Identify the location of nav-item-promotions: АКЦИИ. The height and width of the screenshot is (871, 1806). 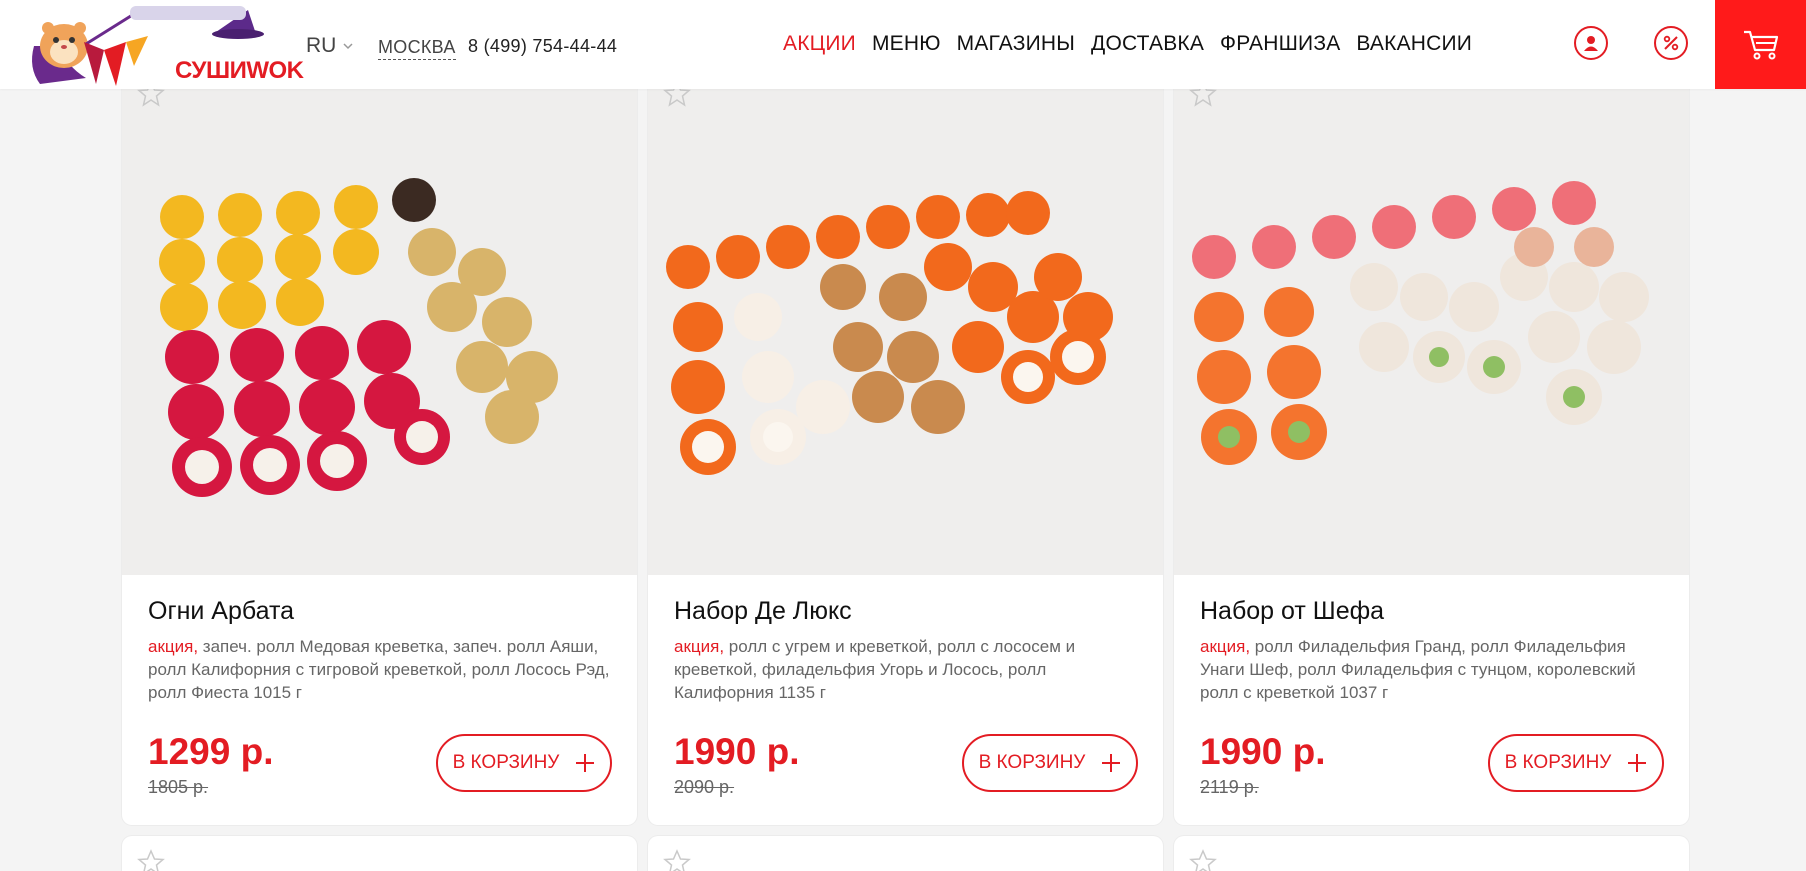
(819, 44).